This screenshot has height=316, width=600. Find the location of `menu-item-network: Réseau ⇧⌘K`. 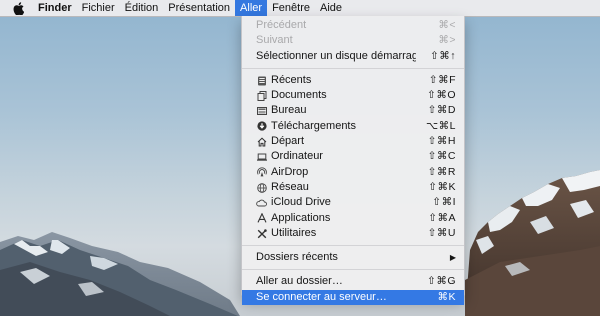

menu-item-network: Réseau ⇧⌘K is located at coordinates (353, 187).